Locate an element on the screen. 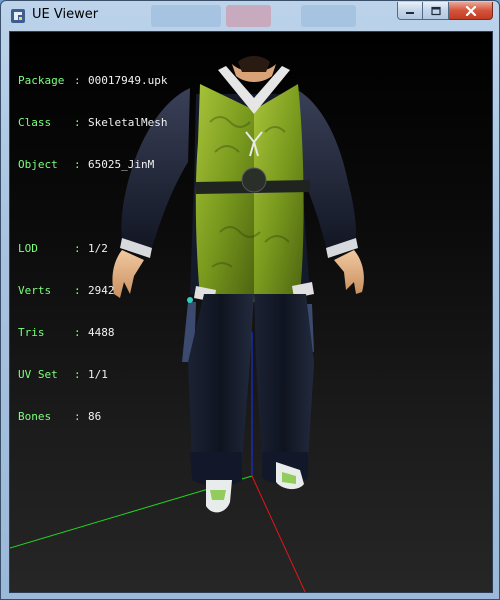 Image resolution: width=500 pixels, height=600 pixels. minimize-icon is located at coordinates (410, 12).